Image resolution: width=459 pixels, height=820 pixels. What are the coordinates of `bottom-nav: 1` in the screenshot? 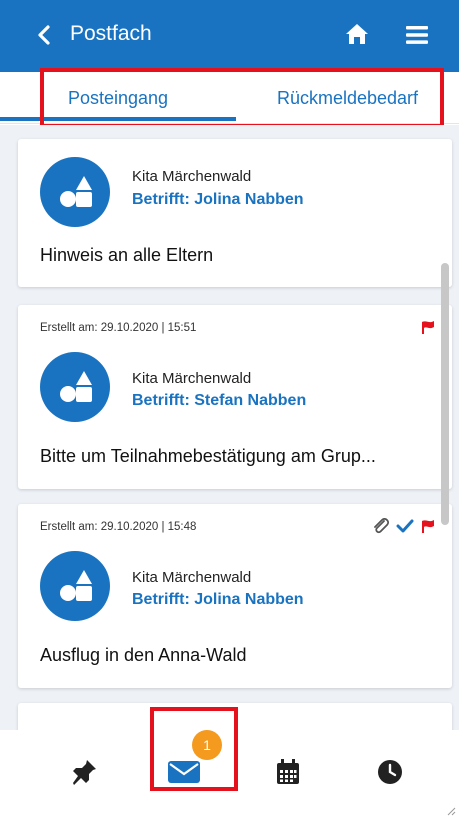 It's located at (229, 763).